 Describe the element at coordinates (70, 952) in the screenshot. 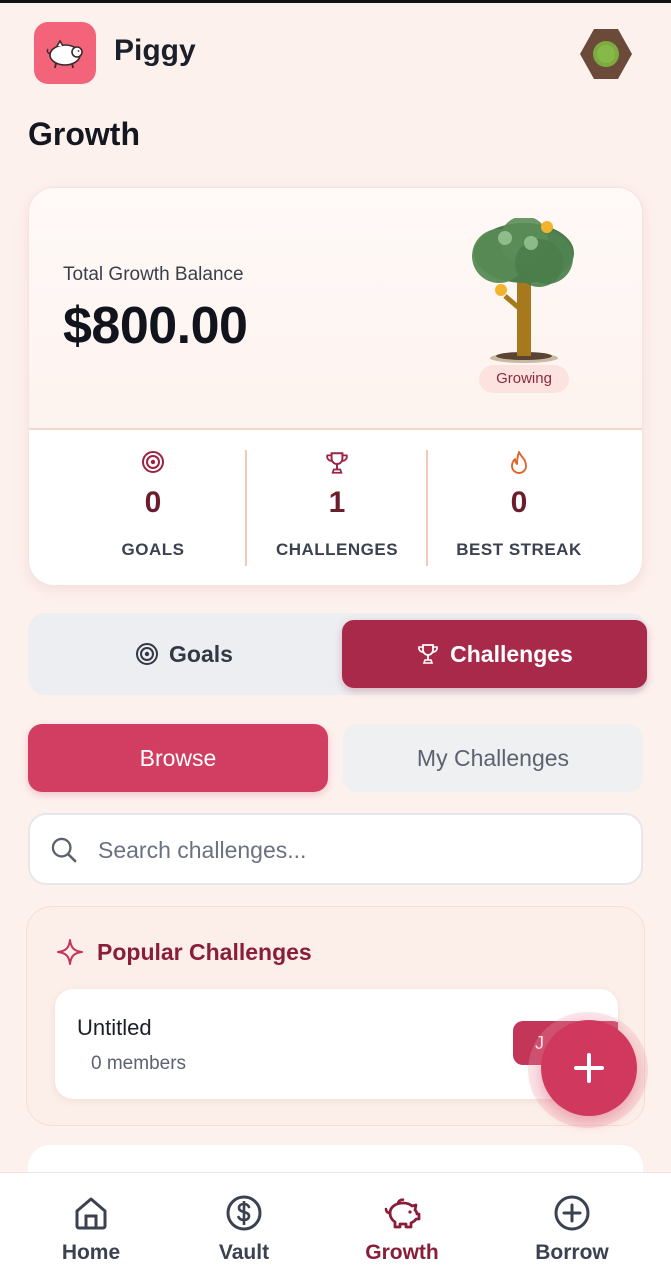

I see `sparkle-icon` at that location.